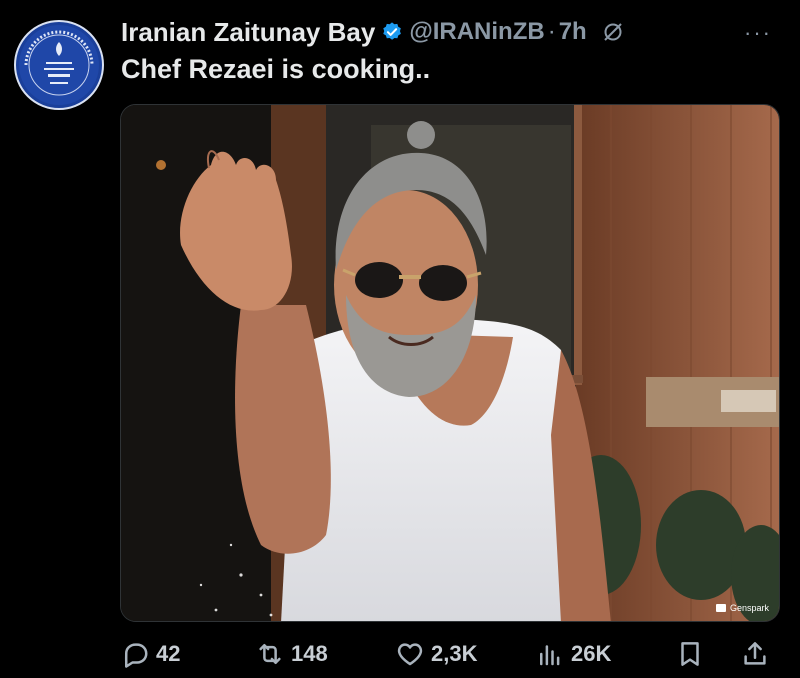  What do you see at coordinates (150, 654) in the screenshot?
I see `reply-button: 42` at bounding box center [150, 654].